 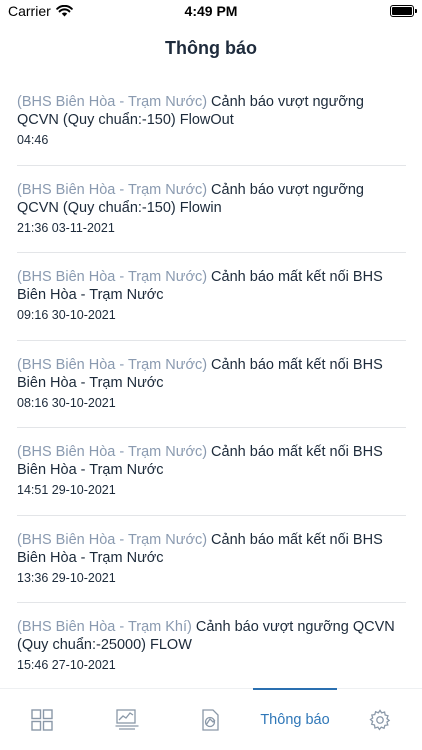 I want to click on tab-bar: Thông báo, so click(x=211, y=719).